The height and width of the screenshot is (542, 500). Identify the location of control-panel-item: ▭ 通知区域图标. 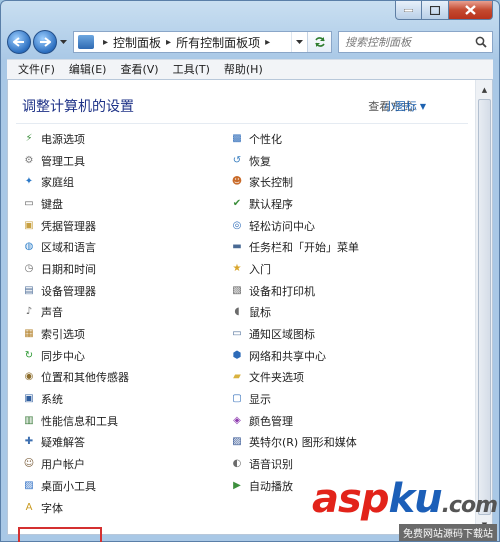
(350, 334).